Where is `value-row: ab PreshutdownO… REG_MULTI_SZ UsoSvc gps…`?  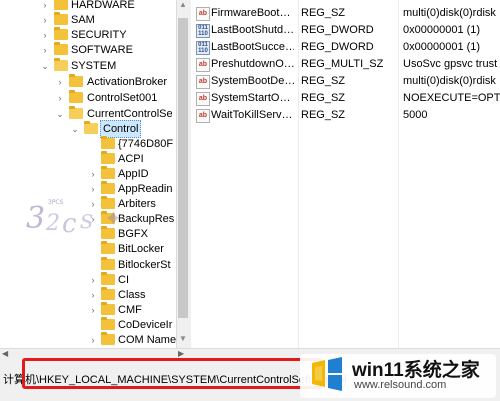 value-row: ab PreshutdownO… REG_MULTI_SZ UsoSvc gps… is located at coordinates (345, 64).